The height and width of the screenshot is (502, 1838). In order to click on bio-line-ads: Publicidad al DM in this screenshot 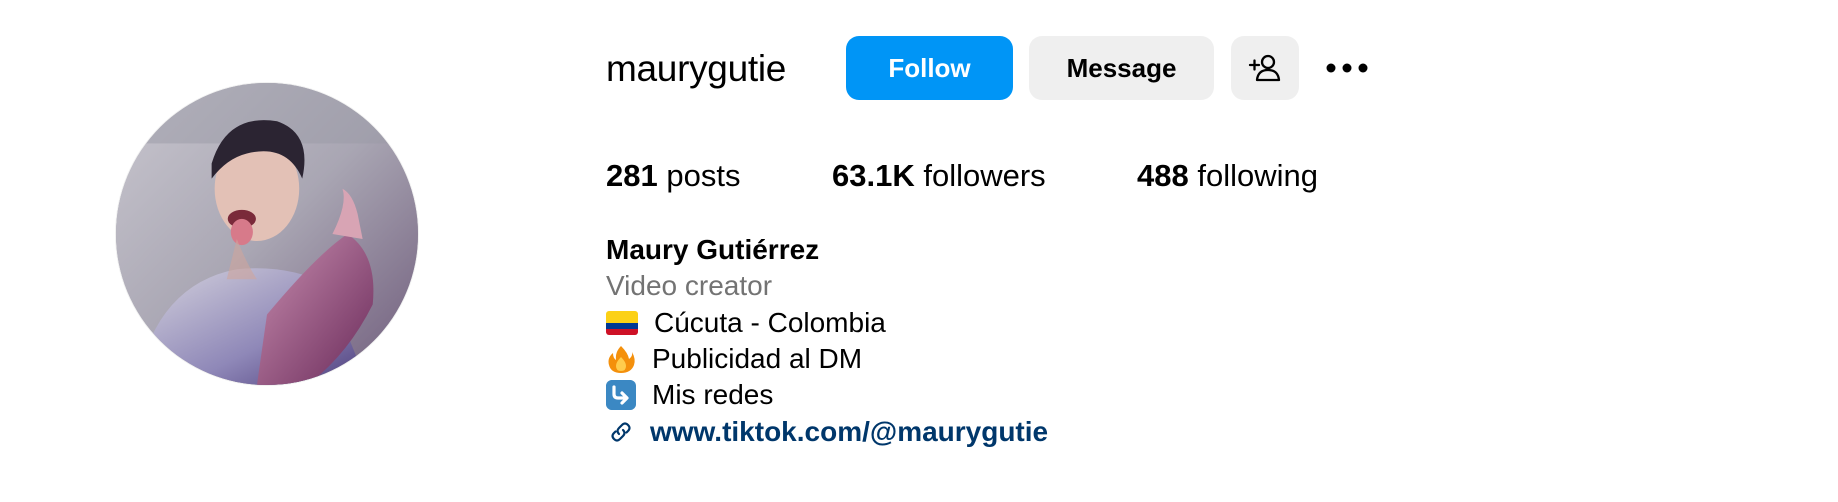, I will do `click(827, 359)`.